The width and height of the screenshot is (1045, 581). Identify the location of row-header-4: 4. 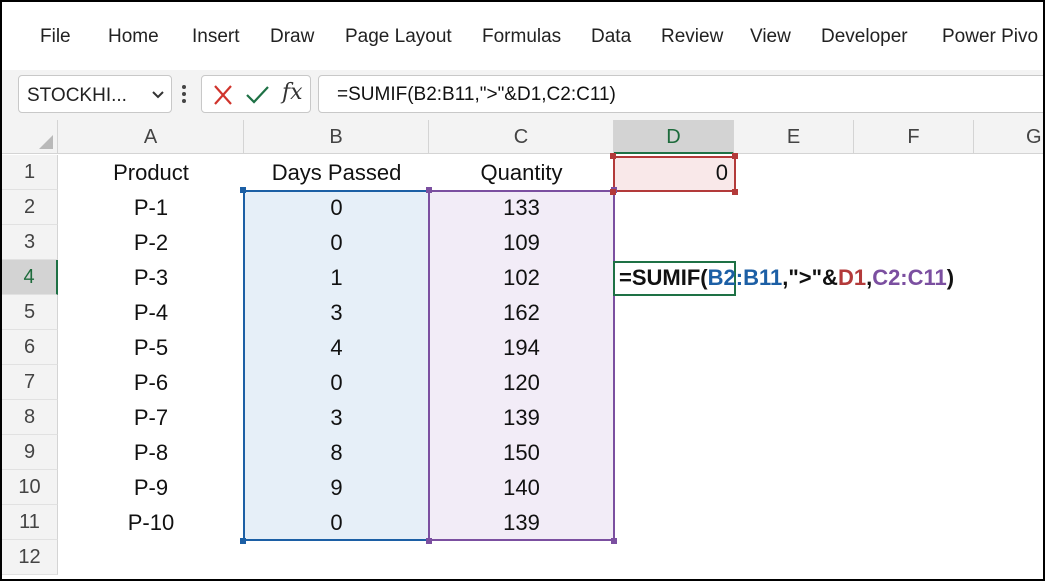
(30, 277).